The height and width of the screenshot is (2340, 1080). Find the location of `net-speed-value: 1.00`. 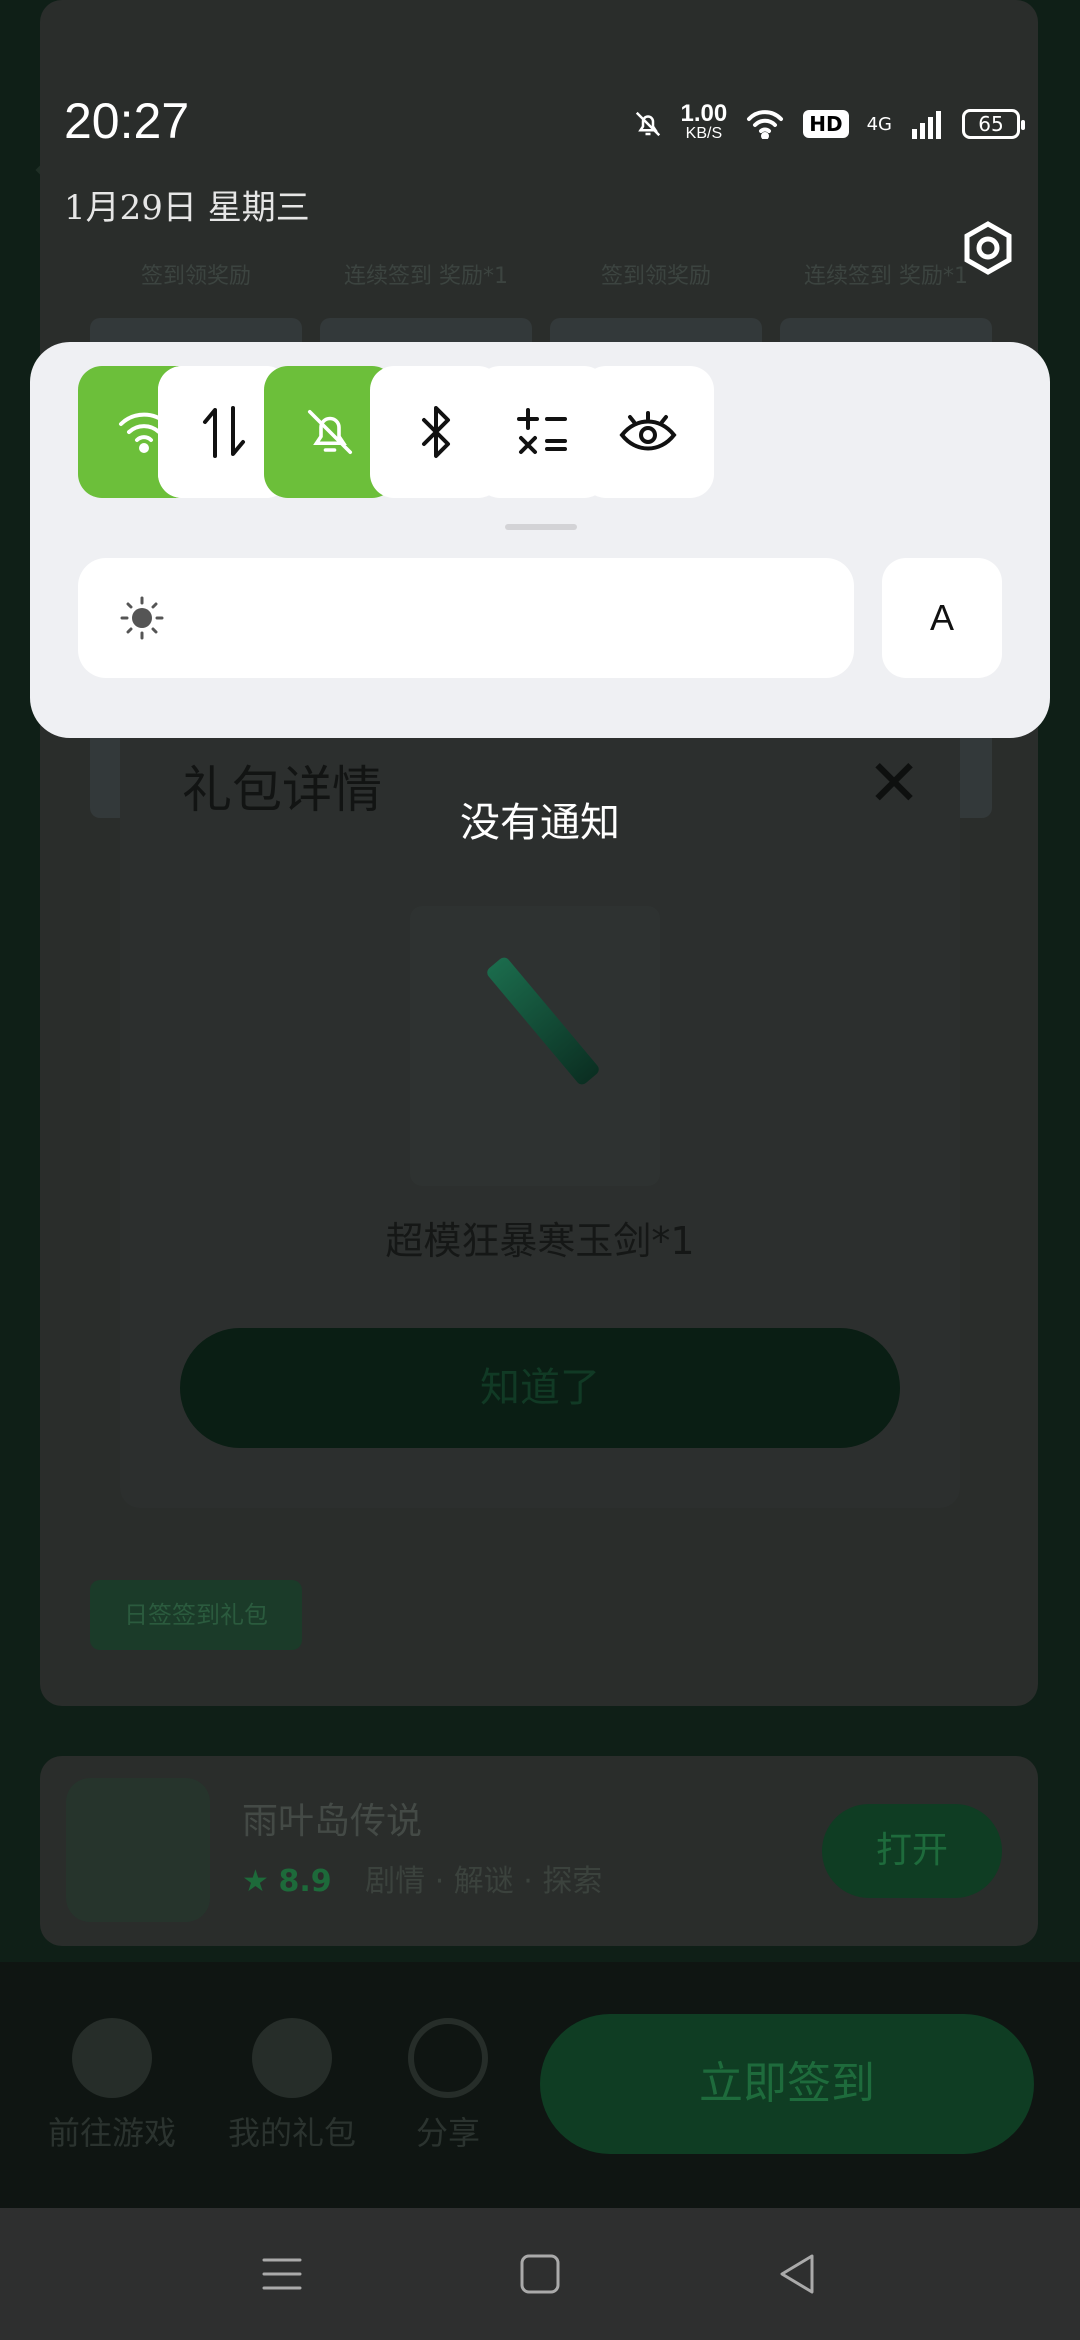

net-speed-value: 1.00 is located at coordinates (704, 113).